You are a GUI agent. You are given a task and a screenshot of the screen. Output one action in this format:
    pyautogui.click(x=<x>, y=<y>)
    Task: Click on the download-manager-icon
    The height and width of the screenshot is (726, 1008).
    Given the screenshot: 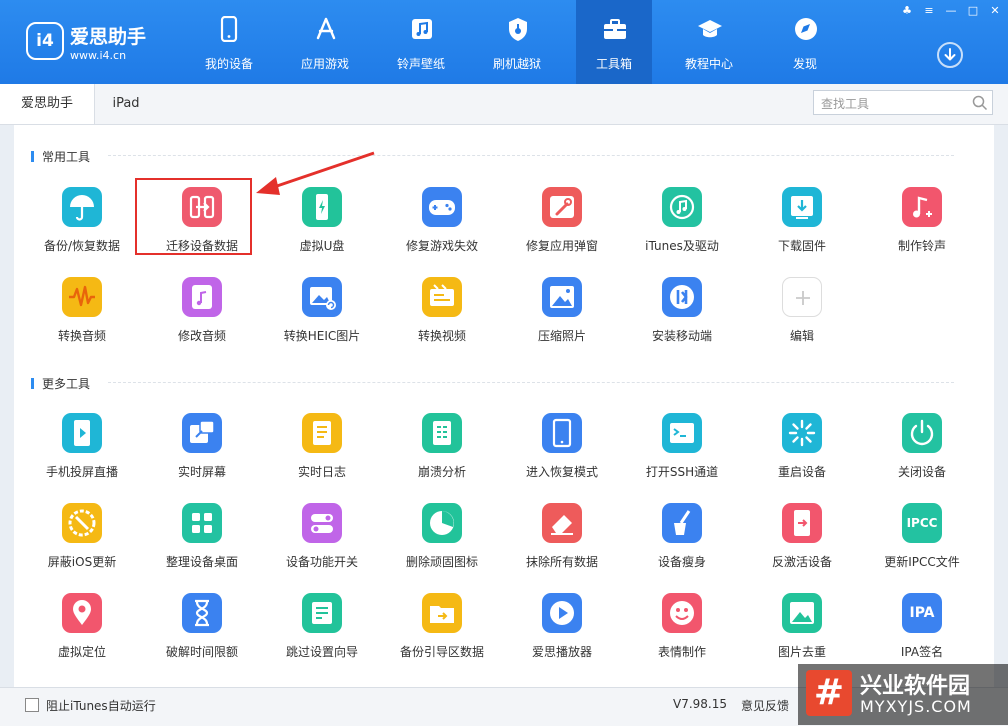 What is the action you would take?
    pyautogui.click(x=950, y=55)
    